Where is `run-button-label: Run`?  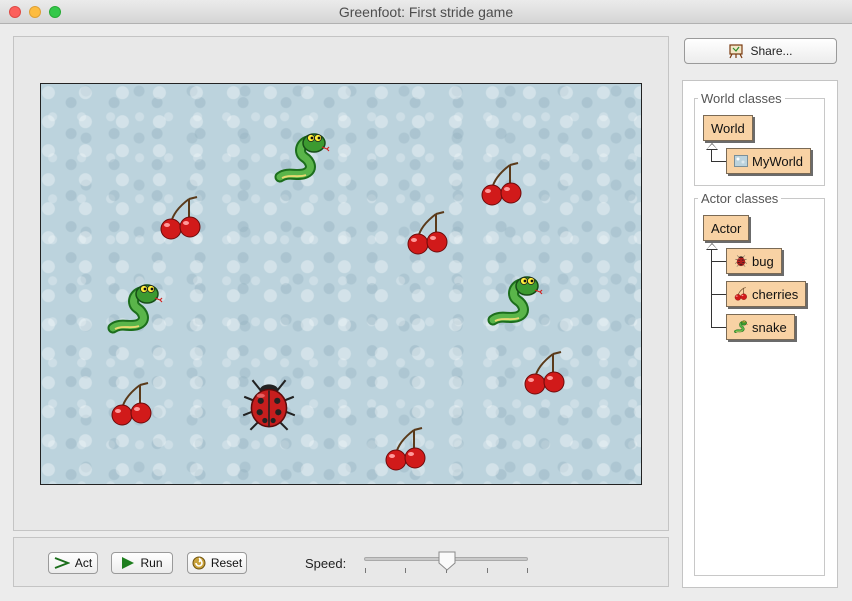 run-button-label: Run is located at coordinates (151, 563).